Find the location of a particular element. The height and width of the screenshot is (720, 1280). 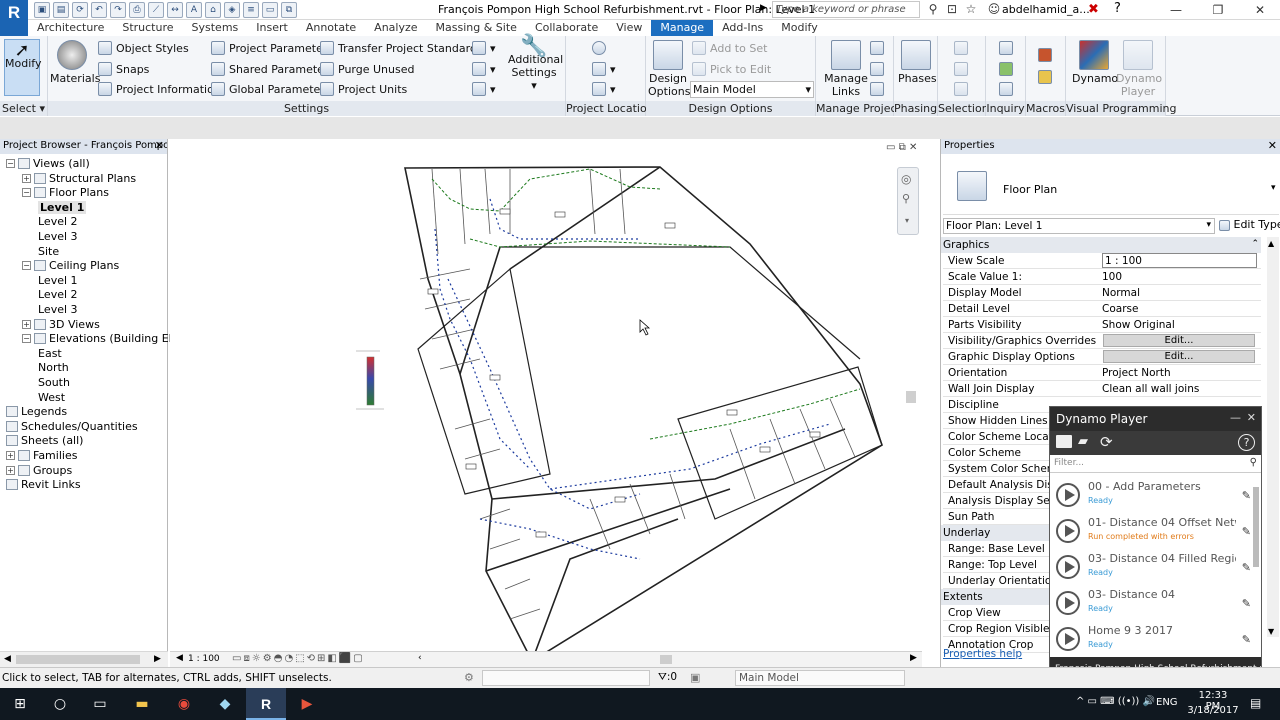

mep-settings-icon: ▾ is located at coordinates (484, 69).